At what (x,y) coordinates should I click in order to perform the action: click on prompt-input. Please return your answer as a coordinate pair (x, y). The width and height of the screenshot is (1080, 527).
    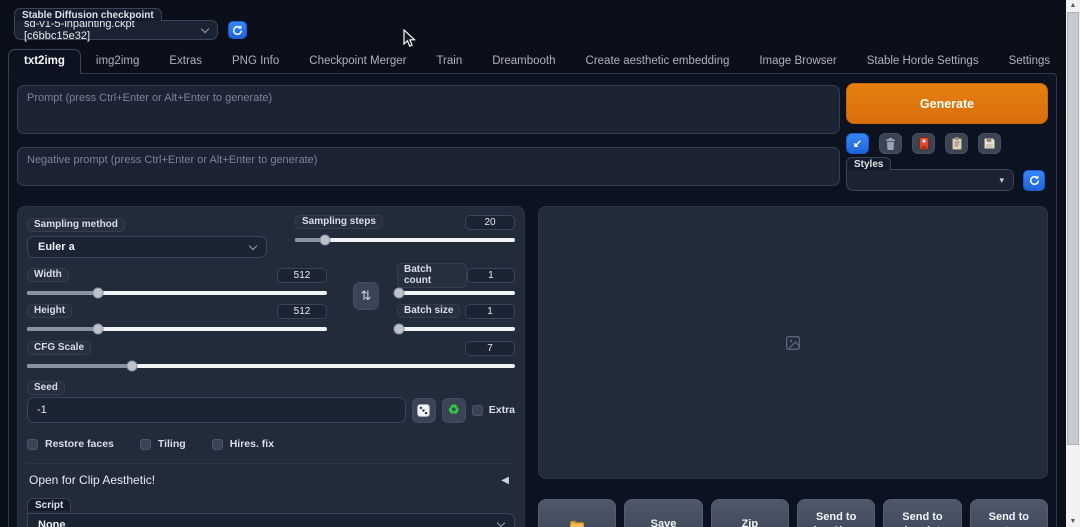
    Looking at the image, I should click on (428, 109).